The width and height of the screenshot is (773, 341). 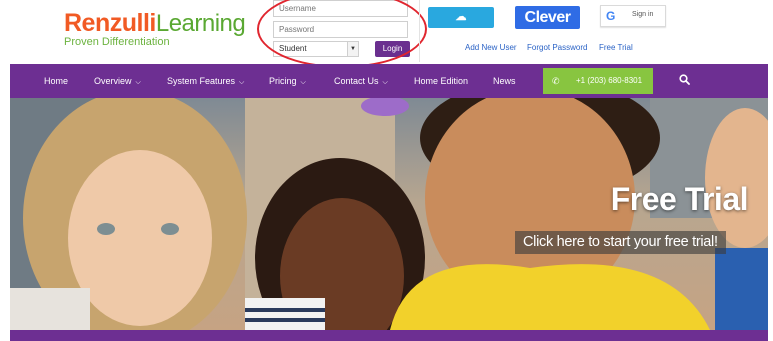 I want to click on nav-home-label: Home, so click(x=56, y=81).